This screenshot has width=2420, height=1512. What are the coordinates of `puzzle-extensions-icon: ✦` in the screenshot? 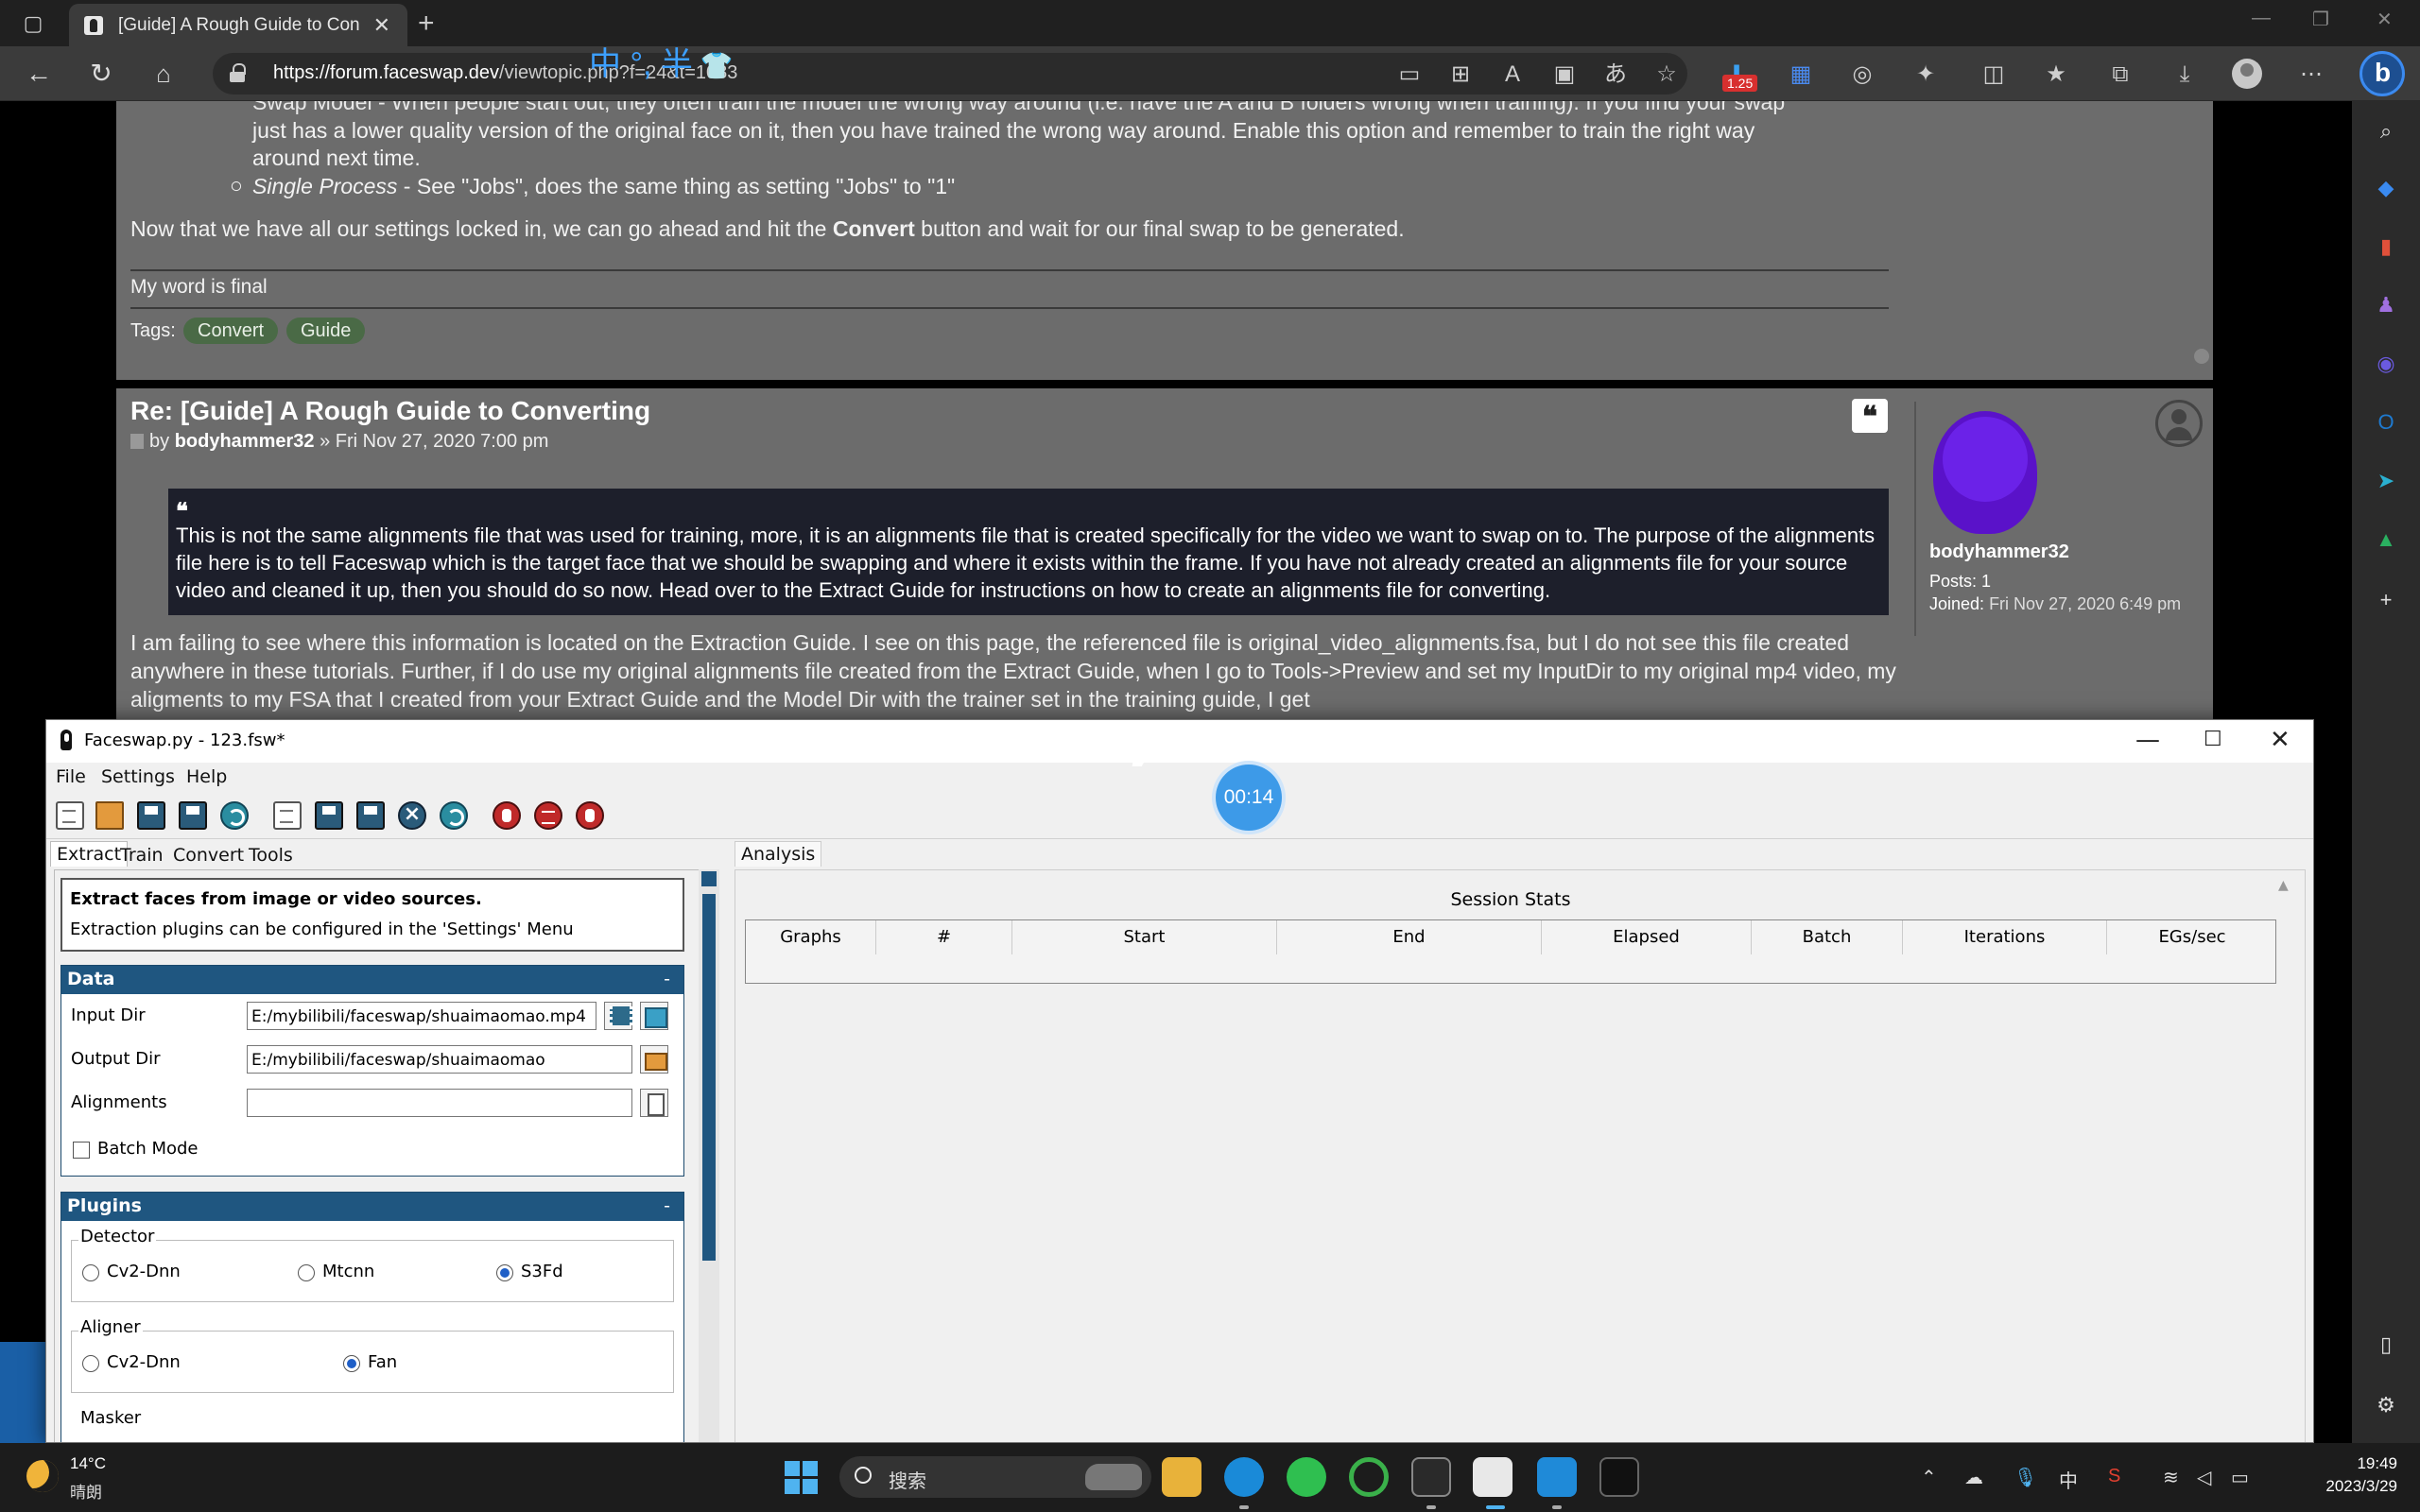 It's located at (1925, 74).